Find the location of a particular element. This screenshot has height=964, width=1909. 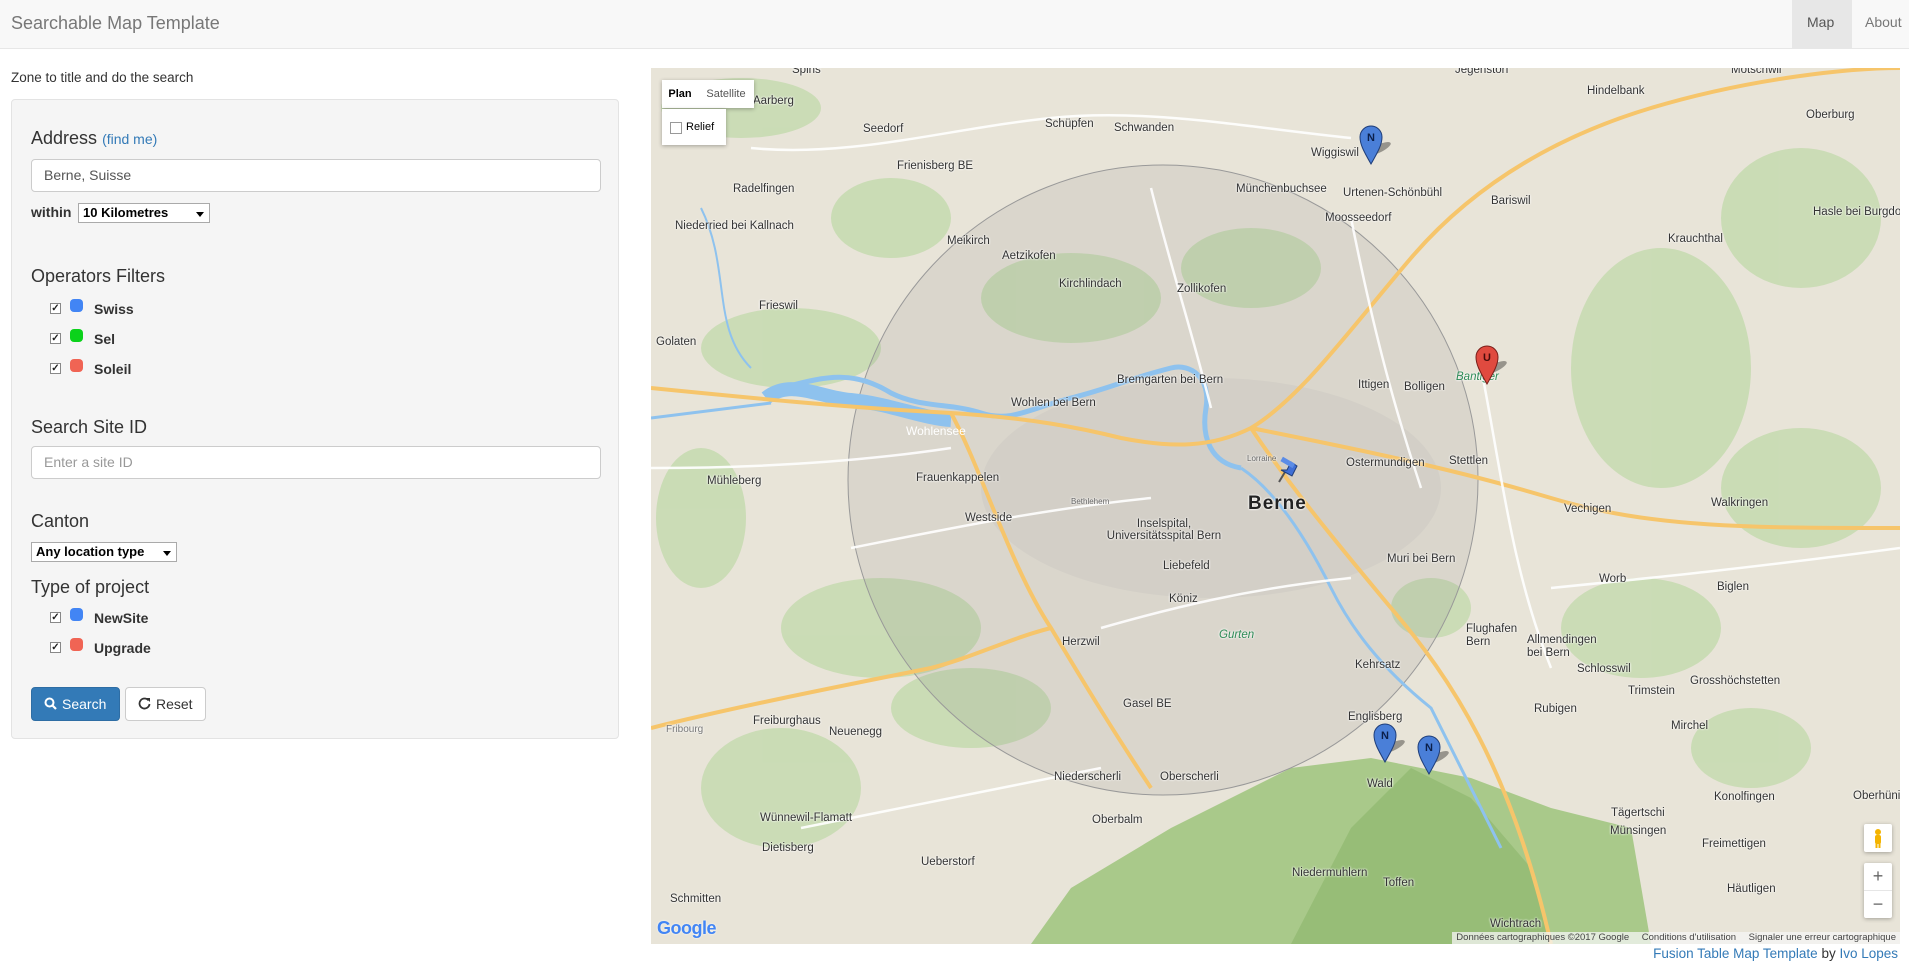

place-label: Köniz is located at coordinates (1183, 599).